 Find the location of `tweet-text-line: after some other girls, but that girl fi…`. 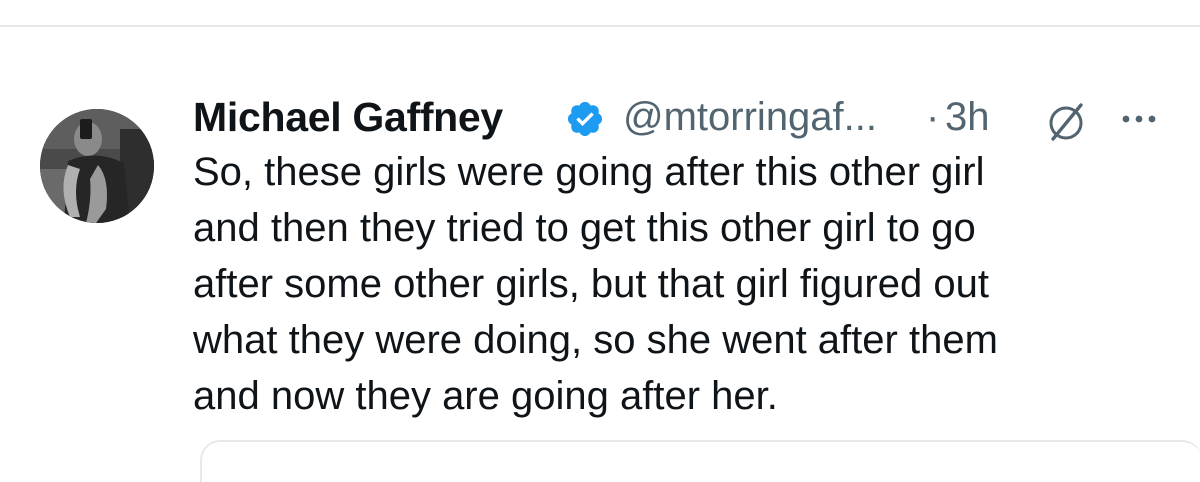

tweet-text-line: after some other girls, but that girl fi… is located at coordinates (591, 284).